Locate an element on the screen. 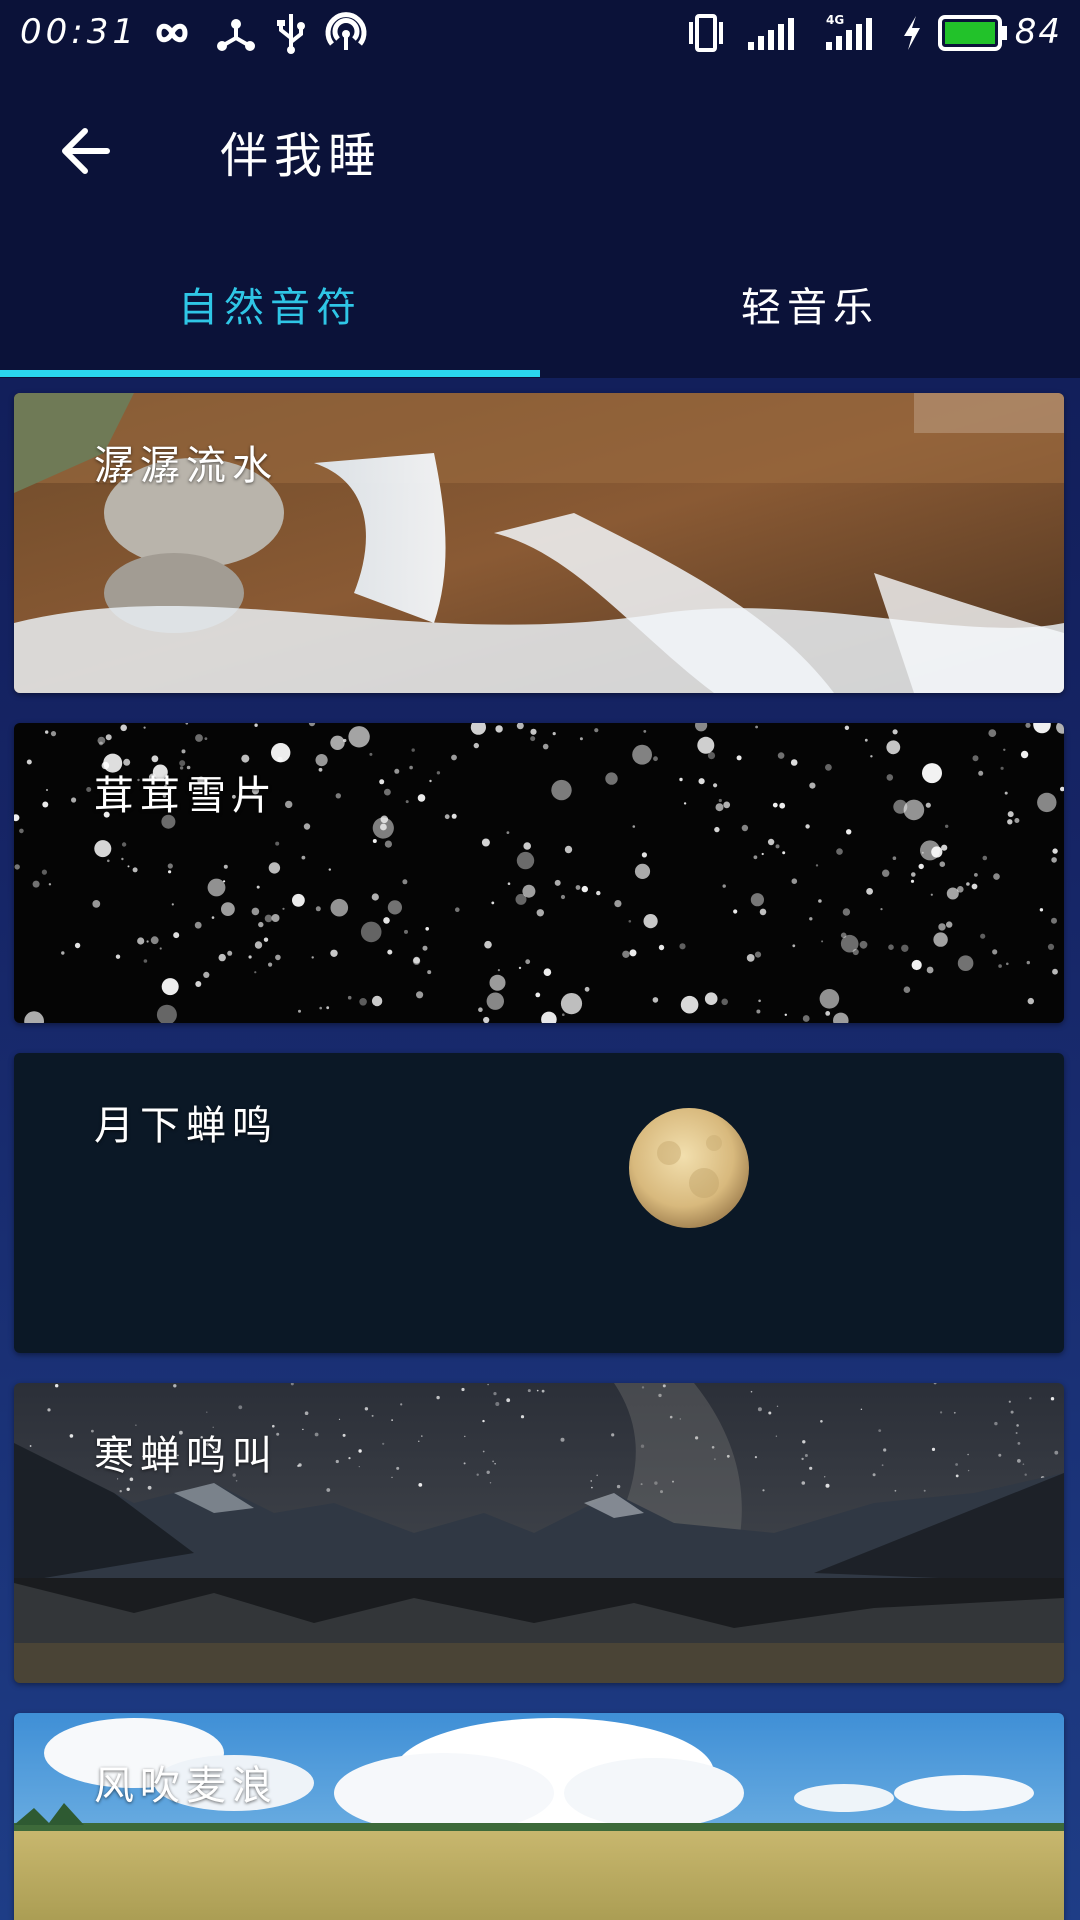 This screenshot has height=1920, width=1080. status-time: 00:31 is located at coordinates (79, 32).